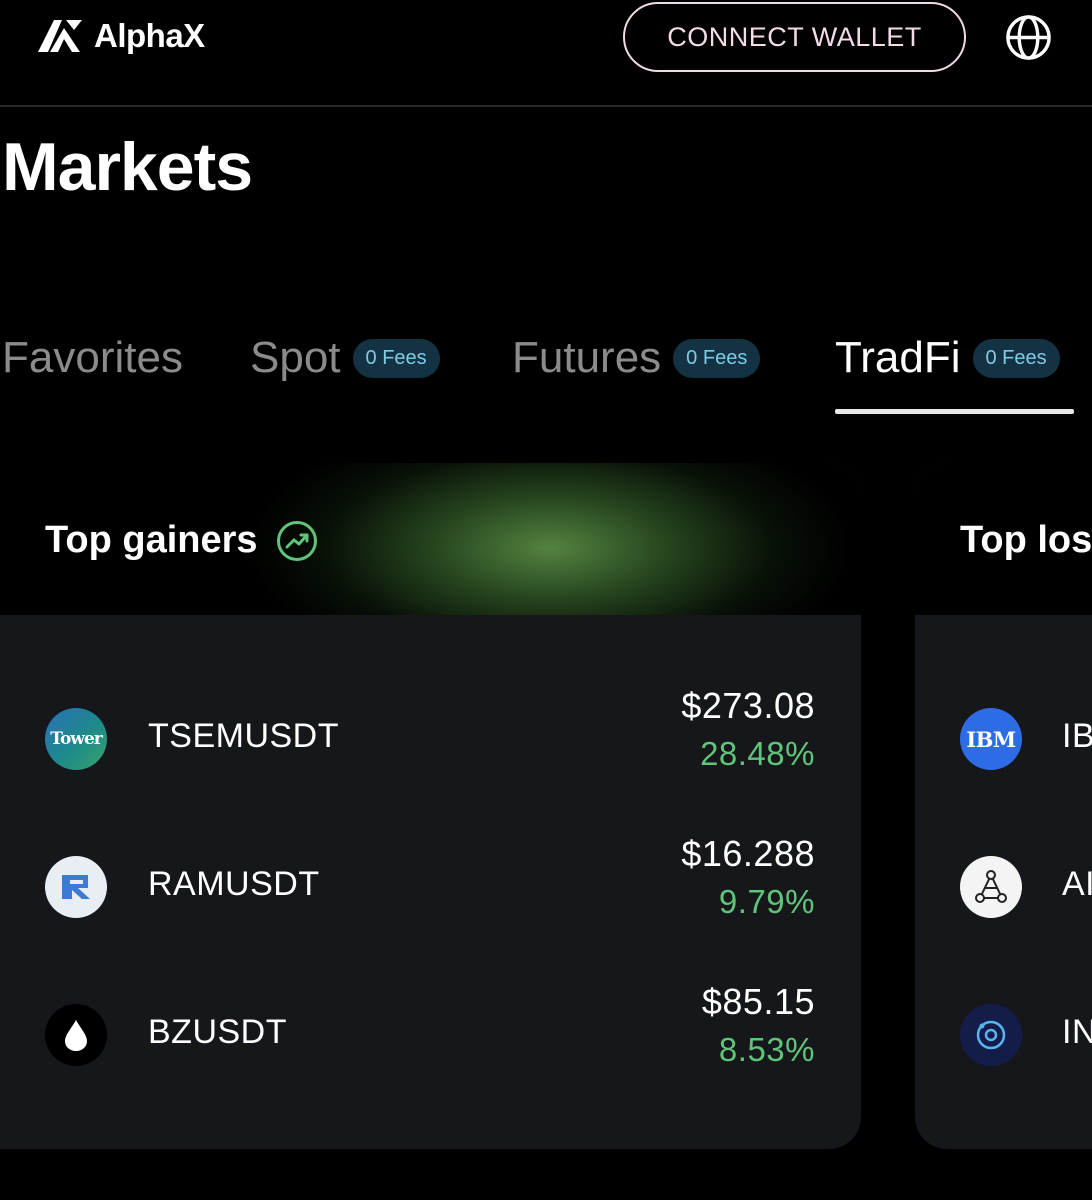  I want to click on percent-change: 8.53%, so click(766, 1049).